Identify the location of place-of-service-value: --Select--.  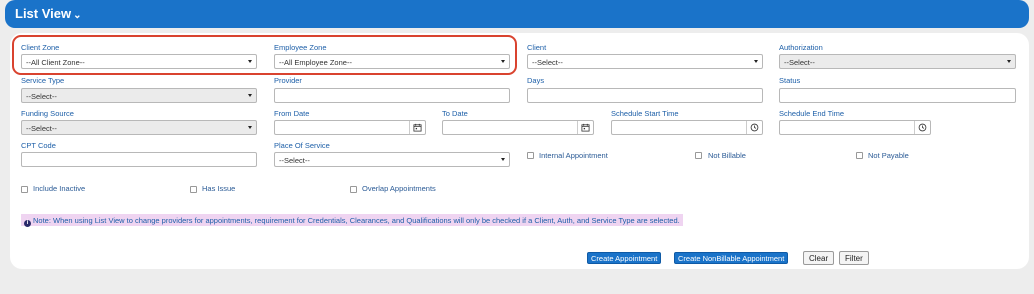
(294, 160).